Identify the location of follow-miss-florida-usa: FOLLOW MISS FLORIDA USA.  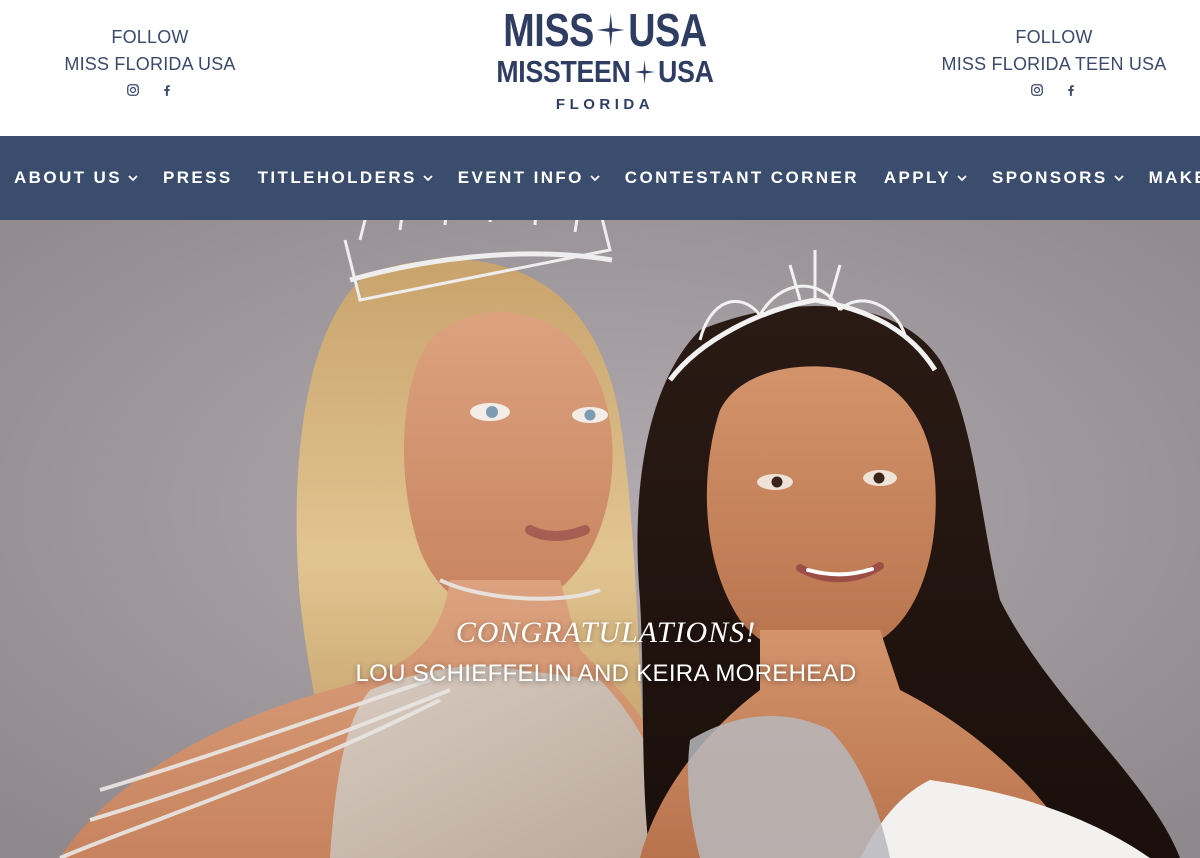
(150, 61).